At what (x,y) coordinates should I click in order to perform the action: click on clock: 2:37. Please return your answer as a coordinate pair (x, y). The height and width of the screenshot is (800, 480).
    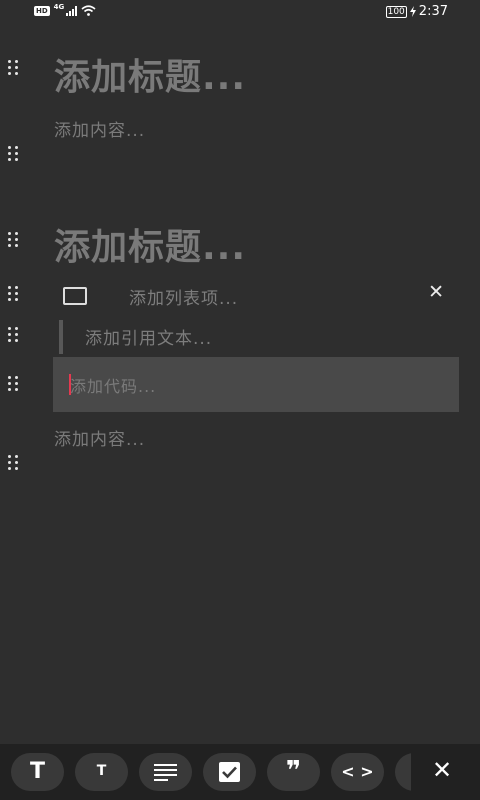
    Looking at the image, I should click on (433, 11).